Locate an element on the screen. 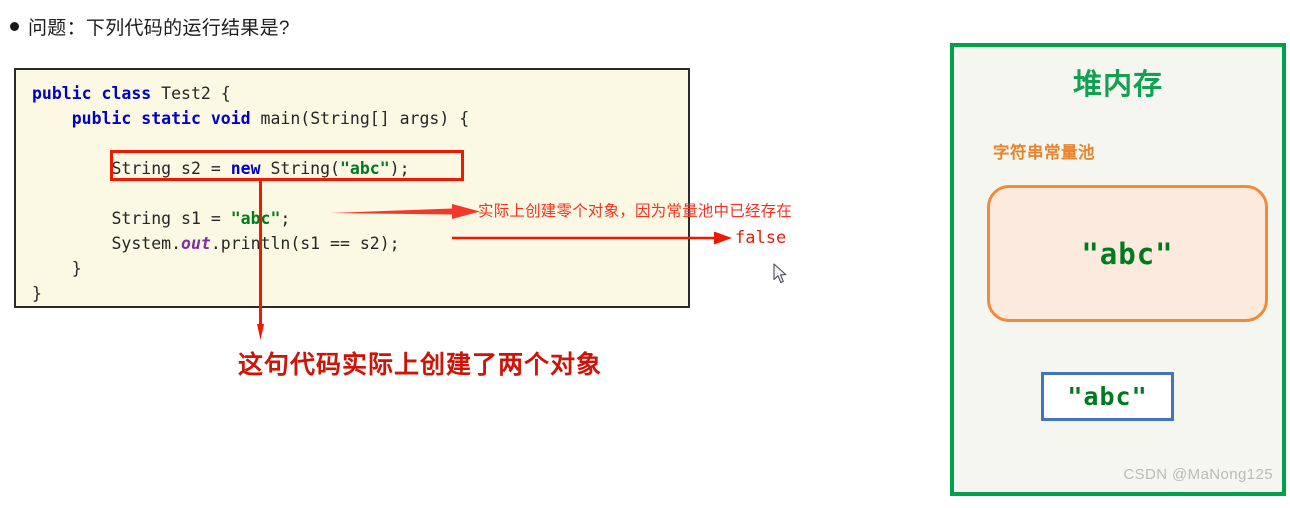  code-decl-s1: String s1 = is located at coordinates (171, 218).